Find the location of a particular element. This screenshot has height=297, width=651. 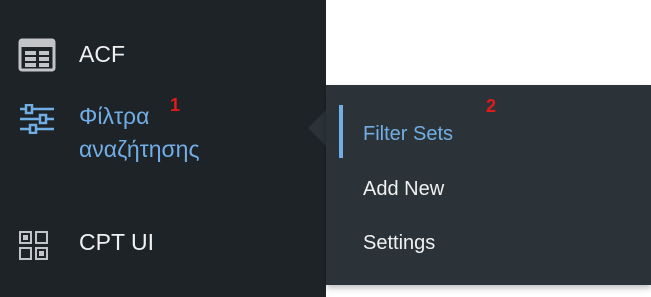

submenu-item-add-new: Add New is located at coordinates (403, 189).